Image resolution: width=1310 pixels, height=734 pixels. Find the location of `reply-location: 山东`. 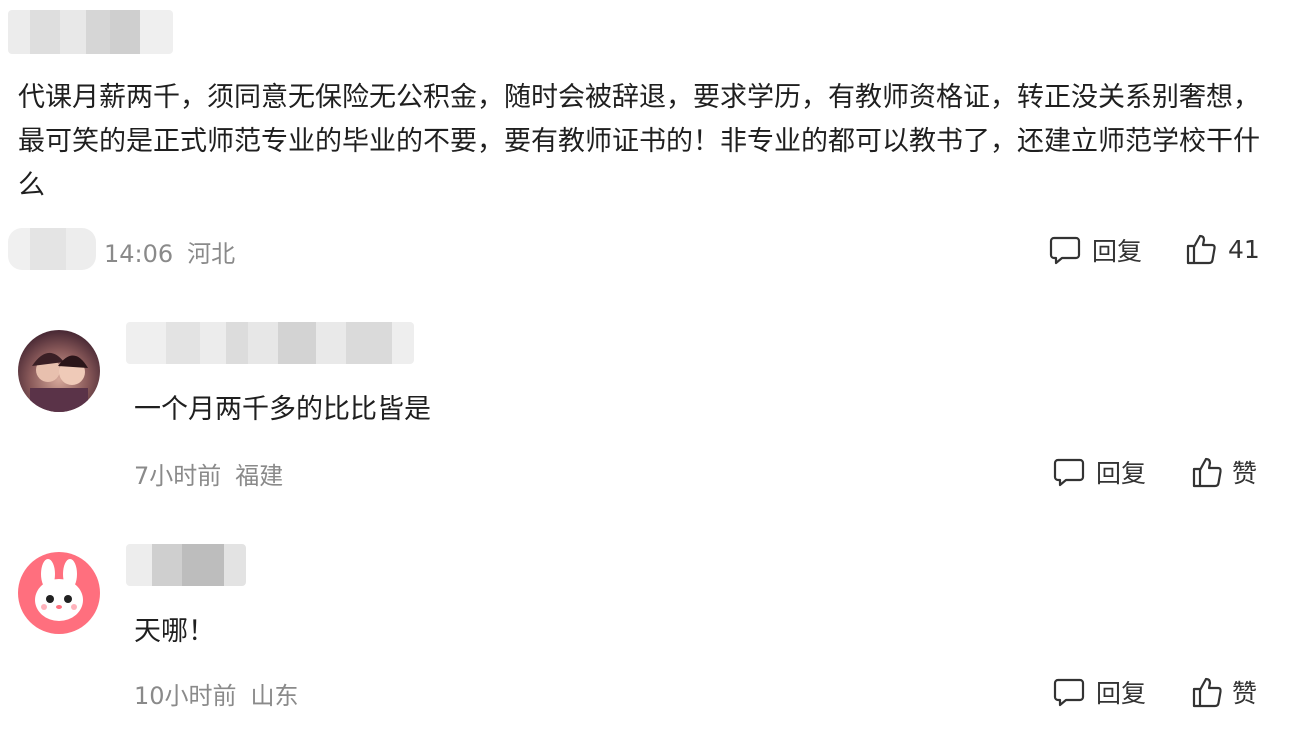

reply-location: 山东 is located at coordinates (274, 696).